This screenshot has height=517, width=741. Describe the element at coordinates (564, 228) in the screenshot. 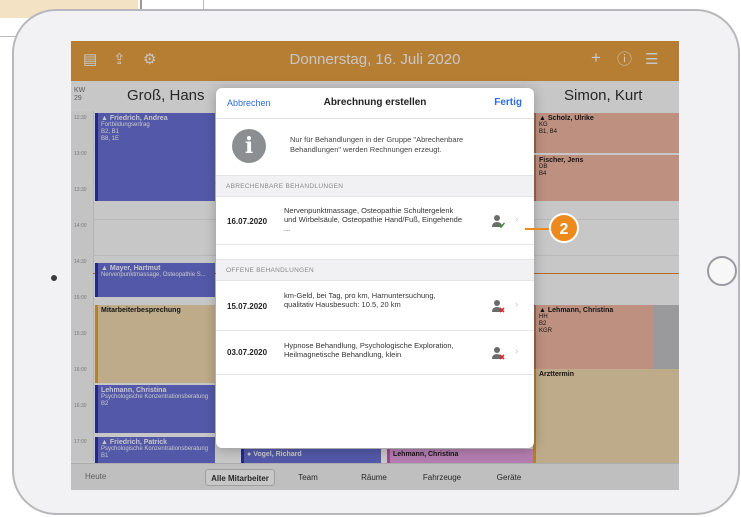

I see `callout-badge: 2` at that location.